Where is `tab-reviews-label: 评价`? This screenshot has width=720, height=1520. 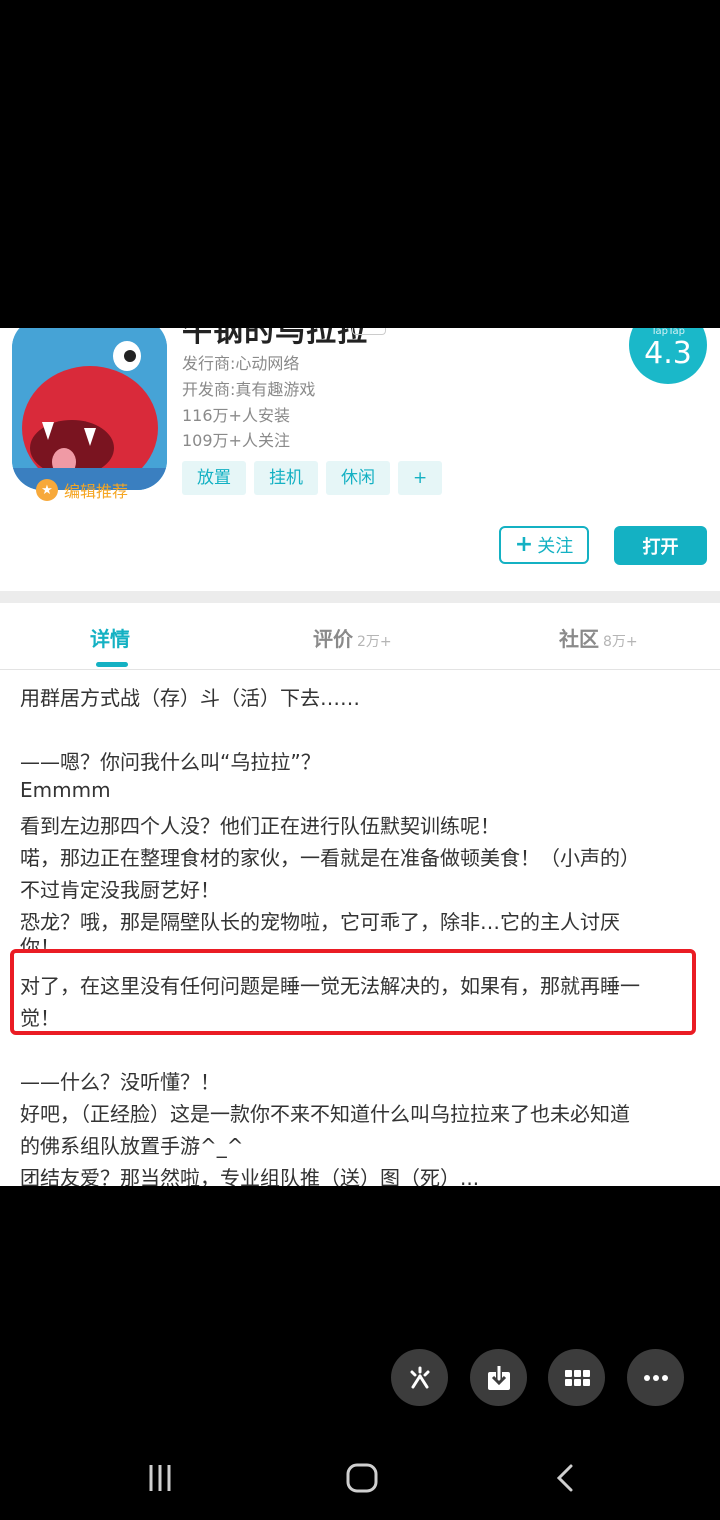
tab-reviews-label: 评价 is located at coordinates (333, 639).